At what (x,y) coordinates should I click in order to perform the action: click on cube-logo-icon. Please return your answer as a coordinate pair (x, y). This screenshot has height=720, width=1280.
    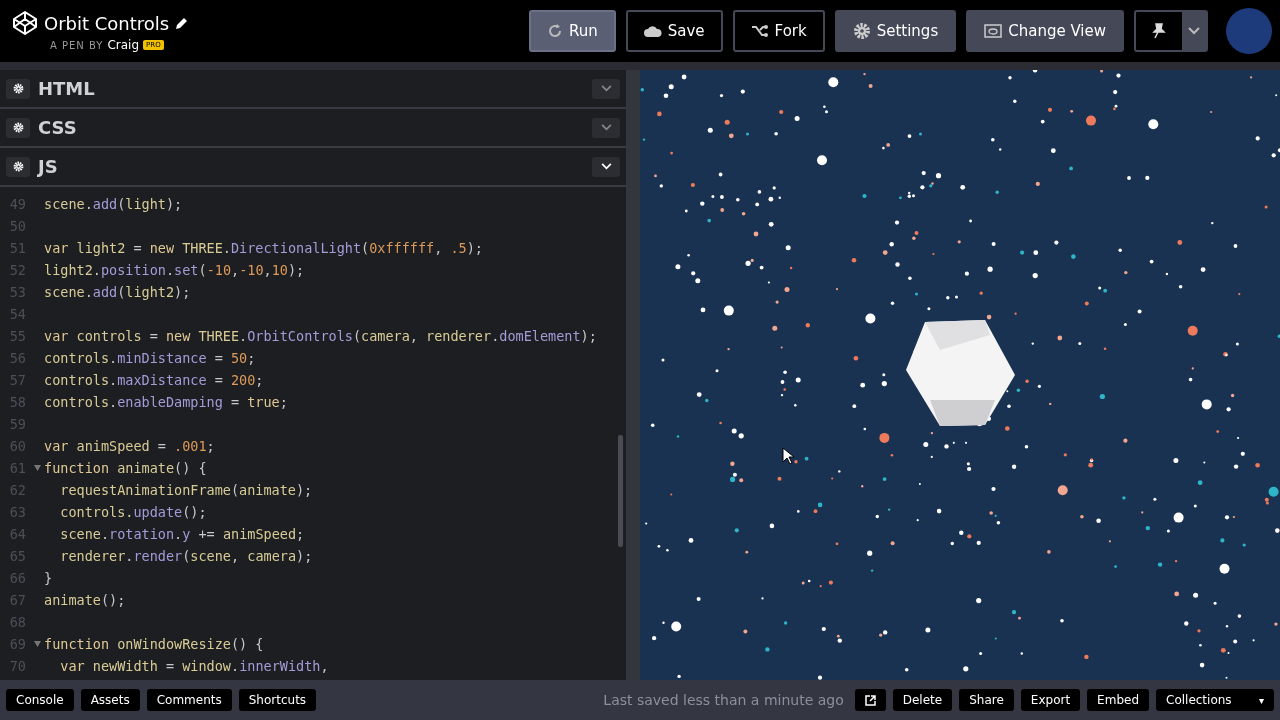
    Looking at the image, I should click on (25, 23).